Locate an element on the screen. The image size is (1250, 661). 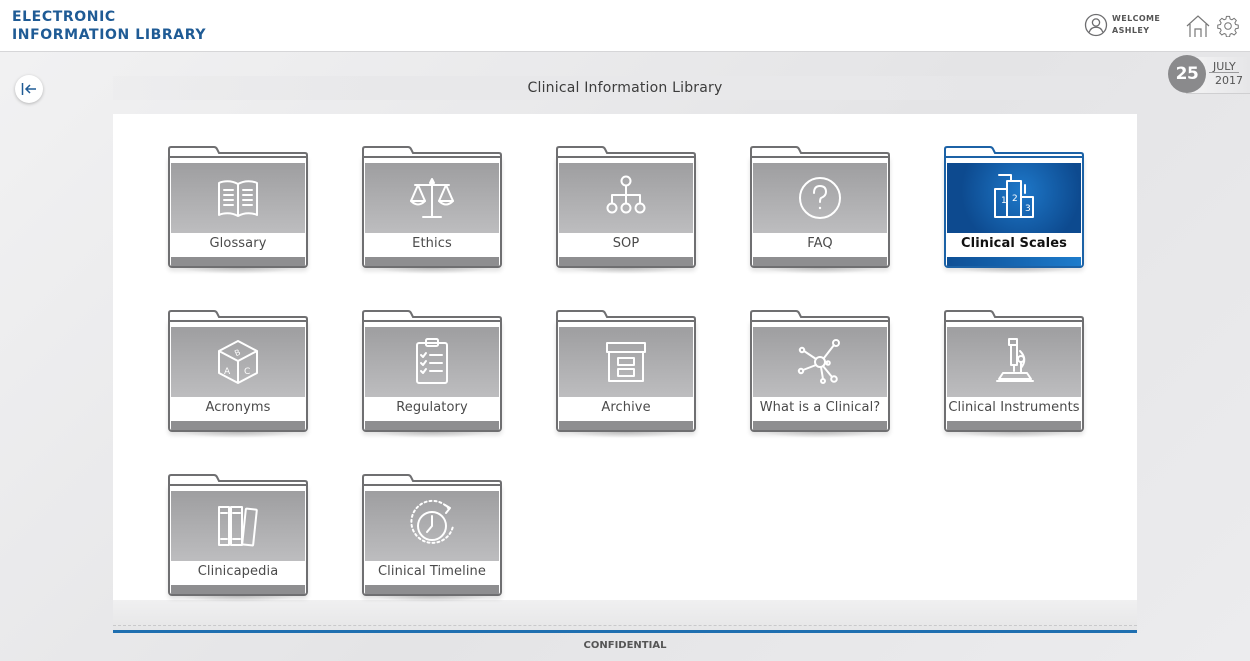
folder-body: Clinicapedia is located at coordinates (238, 540).